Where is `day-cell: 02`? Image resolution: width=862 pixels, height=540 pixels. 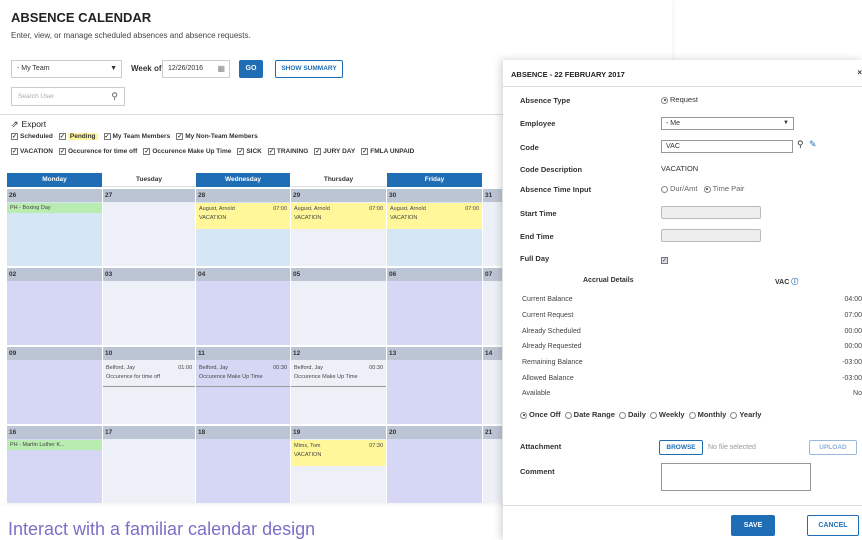
day-cell: 02 is located at coordinates (55, 306).